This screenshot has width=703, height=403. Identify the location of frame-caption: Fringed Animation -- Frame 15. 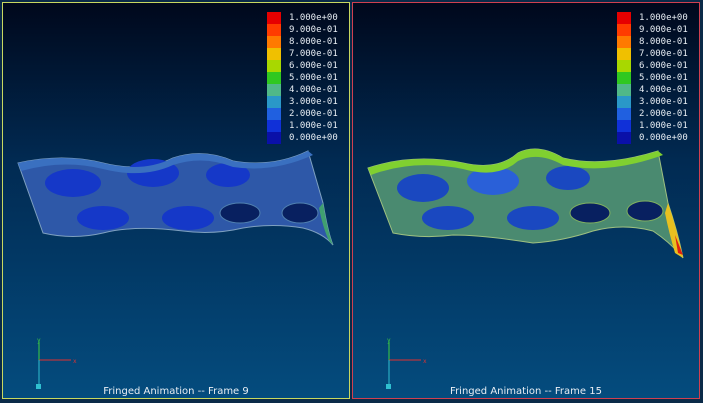
(526, 391).